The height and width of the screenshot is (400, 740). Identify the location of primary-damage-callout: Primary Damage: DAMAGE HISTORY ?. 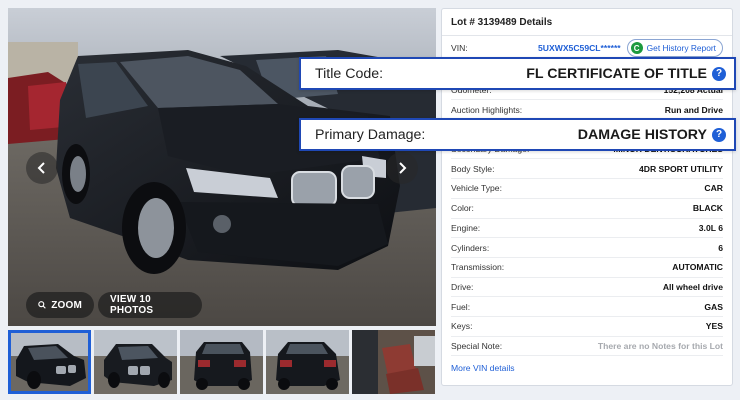
(517, 134).